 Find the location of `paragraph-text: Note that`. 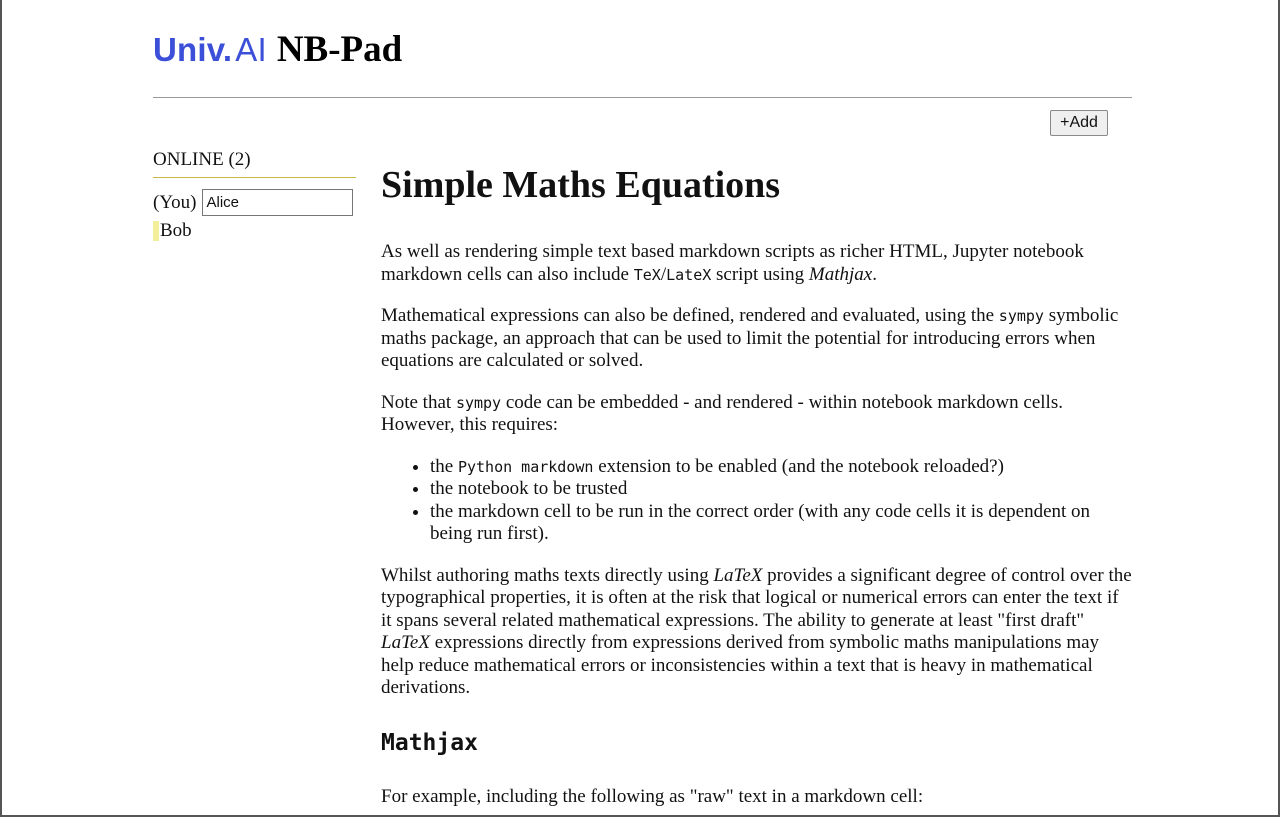

paragraph-text: Note that is located at coordinates (418, 402).